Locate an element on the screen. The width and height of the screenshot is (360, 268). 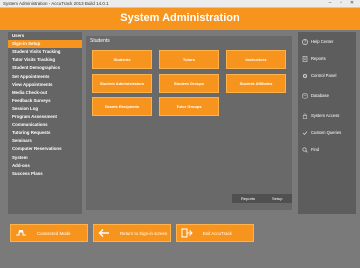
database-label: Database is located at coordinates (320, 95).